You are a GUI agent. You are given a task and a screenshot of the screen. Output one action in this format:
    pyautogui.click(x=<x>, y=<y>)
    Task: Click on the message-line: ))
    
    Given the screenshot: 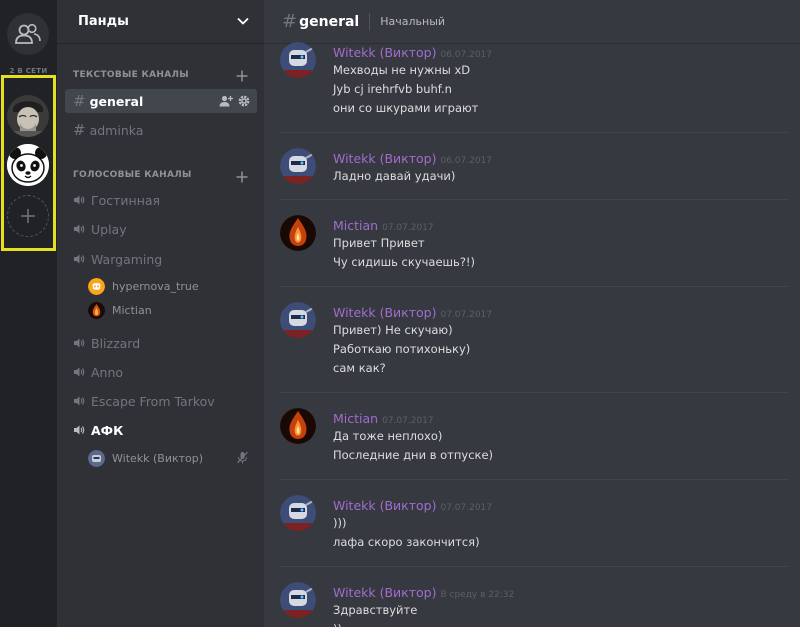 What is the action you would take?
    pyautogui.click(x=375, y=623)
    